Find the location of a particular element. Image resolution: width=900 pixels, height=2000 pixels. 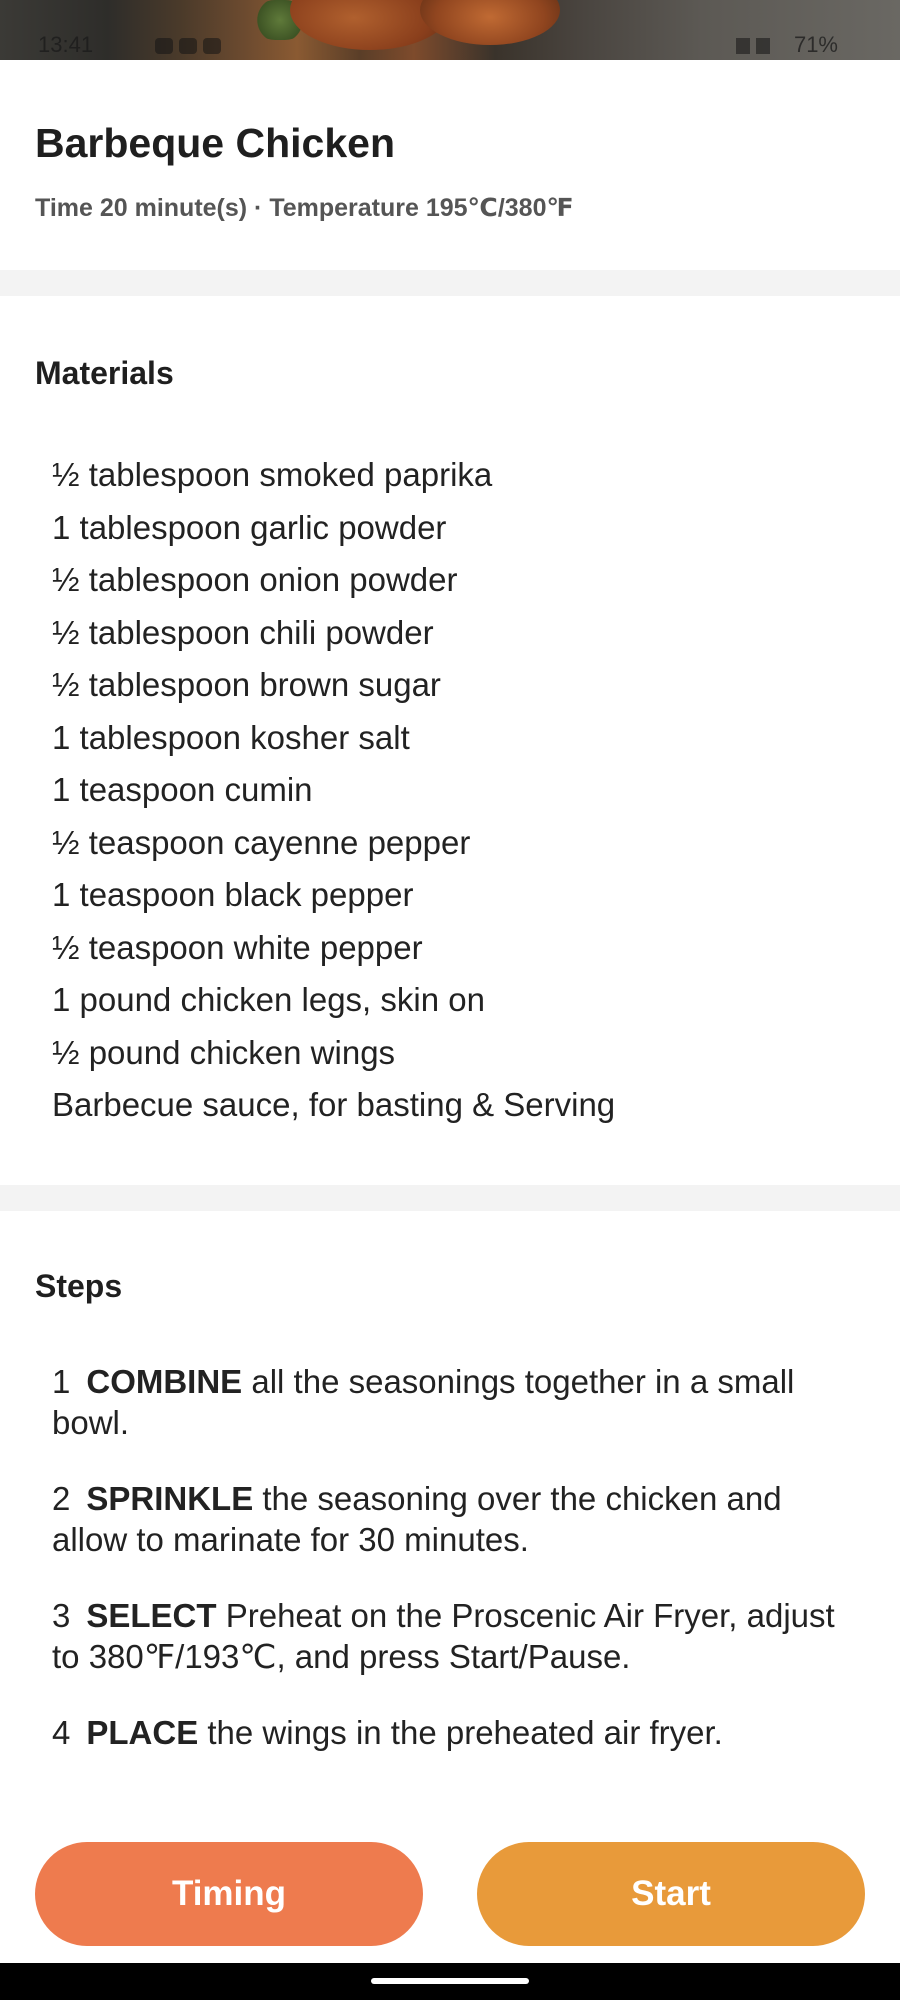

step-number: 3 is located at coordinates (61, 1615).